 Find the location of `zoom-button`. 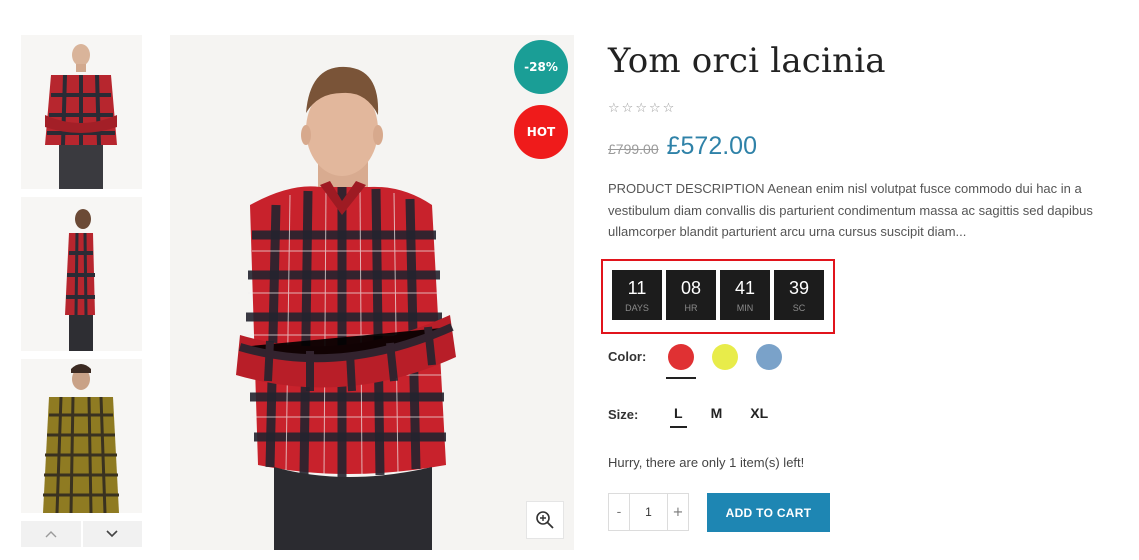

zoom-button is located at coordinates (545, 520).